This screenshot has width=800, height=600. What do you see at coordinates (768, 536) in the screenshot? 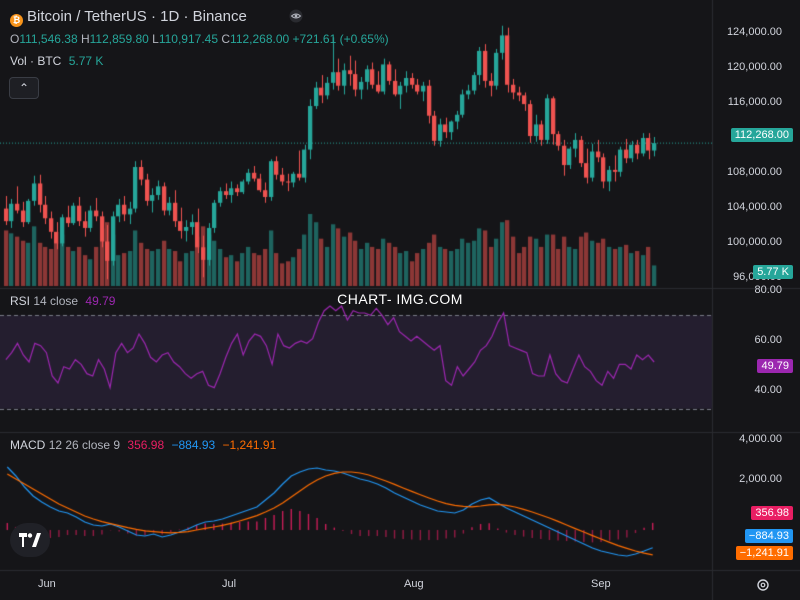
I see `macd-line-tag: −884.93` at bounding box center [768, 536].